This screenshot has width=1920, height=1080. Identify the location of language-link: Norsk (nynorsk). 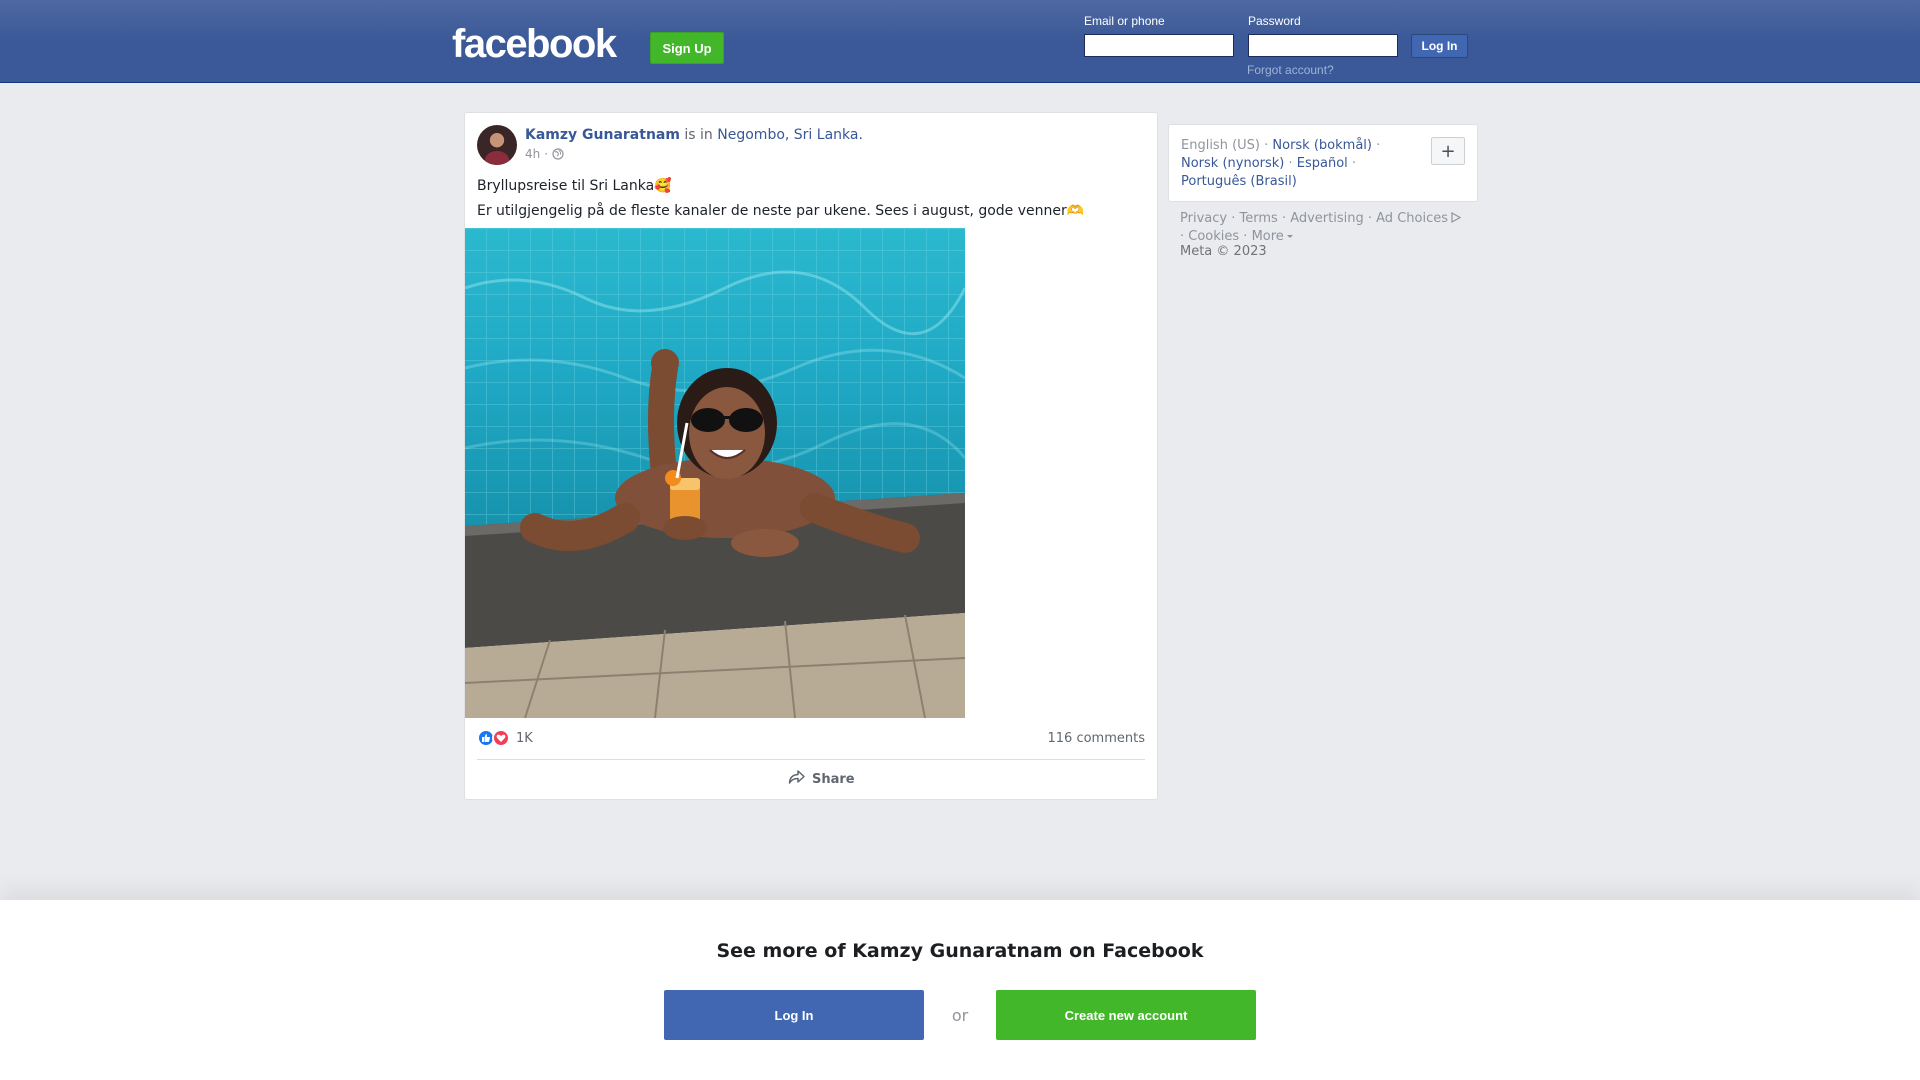
(1232, 163).